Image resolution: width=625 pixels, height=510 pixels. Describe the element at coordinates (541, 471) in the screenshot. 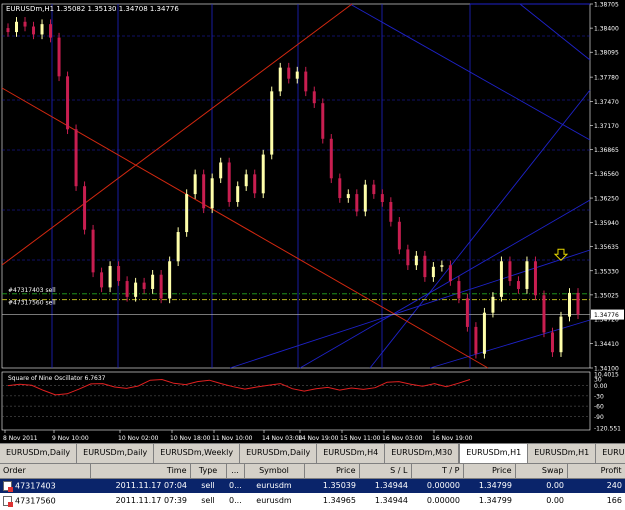

I see `orders-col-header-9: Swap` at that location.